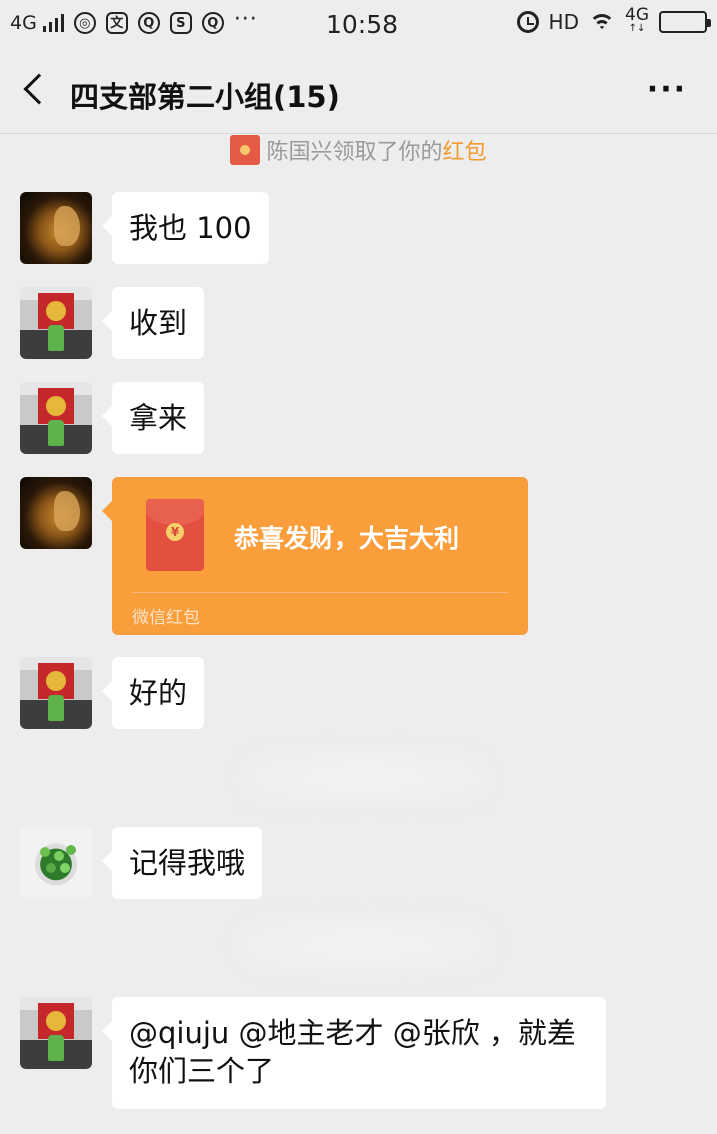 This screenshot has width=717, height=1134. What do you see at coordinates (84, 23) in the screenshot?
I see `globe-icon: ◎` at bounding box center [84, 23].